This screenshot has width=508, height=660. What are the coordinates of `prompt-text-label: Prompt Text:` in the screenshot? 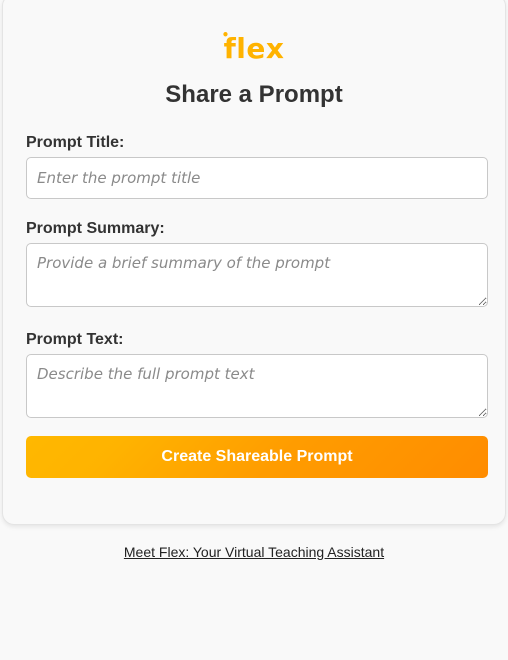 It's located at (75, 339).